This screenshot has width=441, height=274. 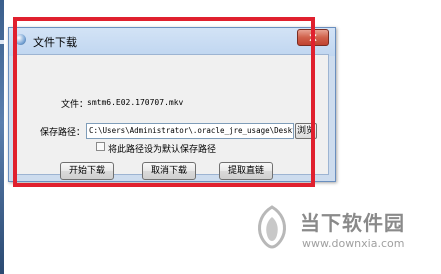 I want to click on desktop-edge, so click(x=2, y=137).